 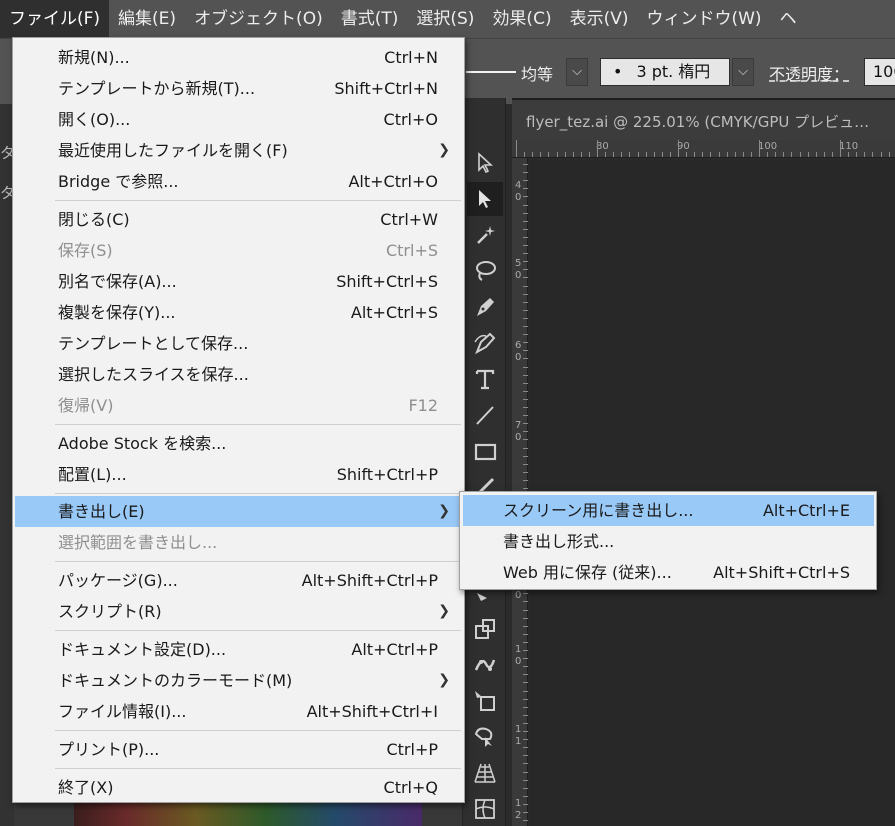 I want to click on menu-type: 書式(T), so click(x=370, y=19).